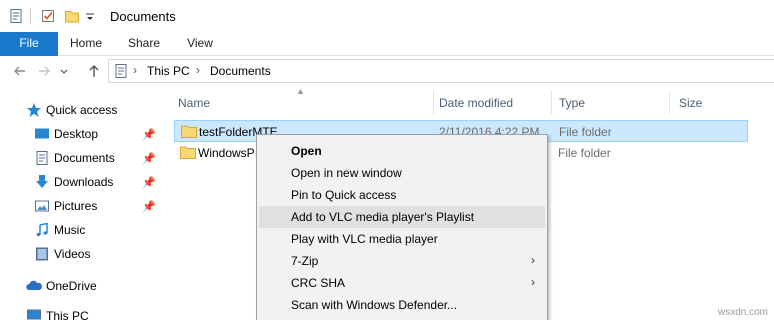 This screenshot has width=774, height=320. What do you see at coordinates (715, 102) in the screenshot?
I see `column-header-size: Size` at bounding box center [715, 102].